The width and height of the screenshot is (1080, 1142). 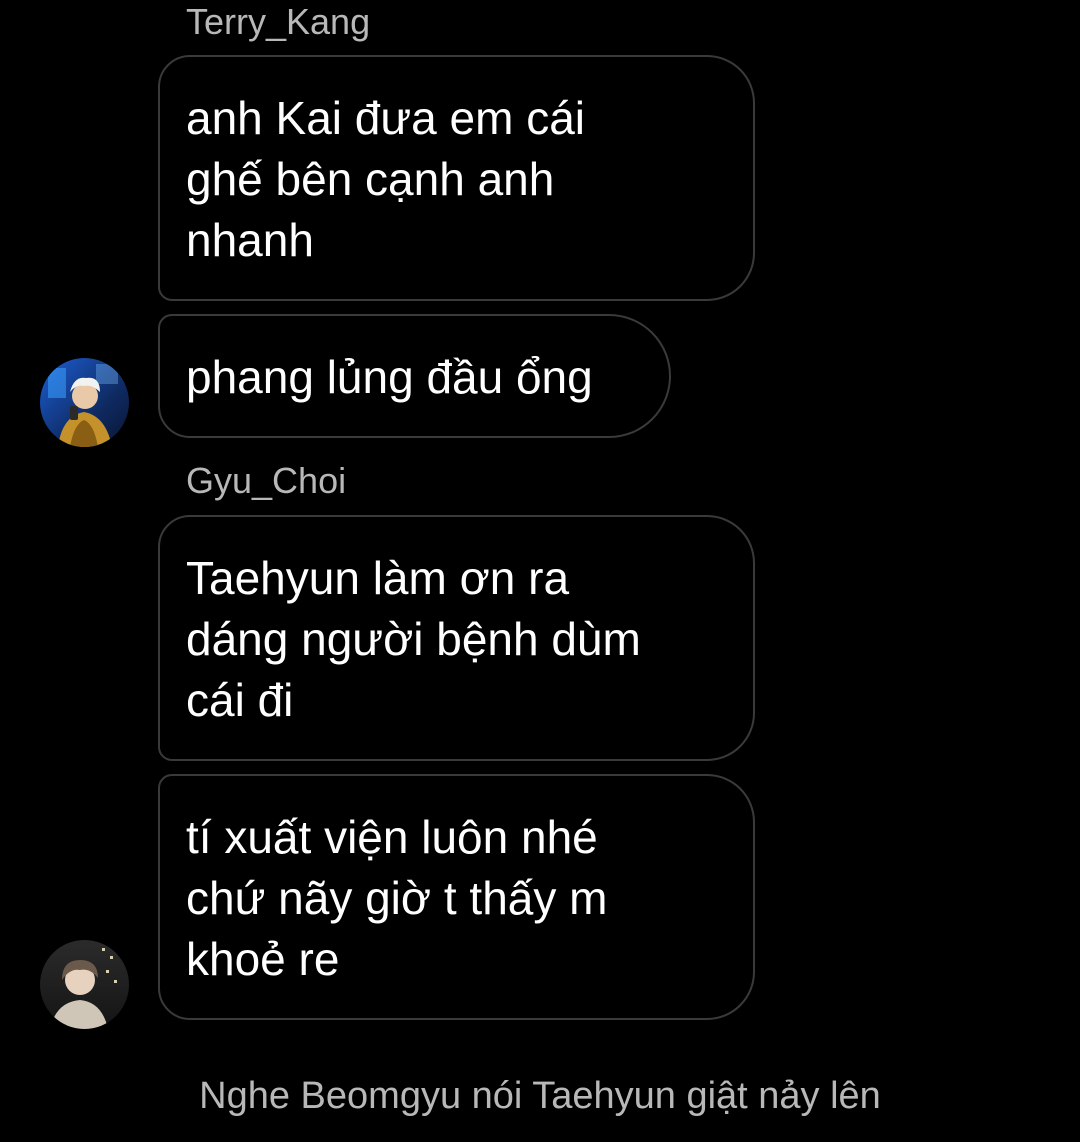 What do you see at coordinates (266, 480) in the screenshot?
I see `sender-name: Gyu_Choi` at bounding box center [266, 480].